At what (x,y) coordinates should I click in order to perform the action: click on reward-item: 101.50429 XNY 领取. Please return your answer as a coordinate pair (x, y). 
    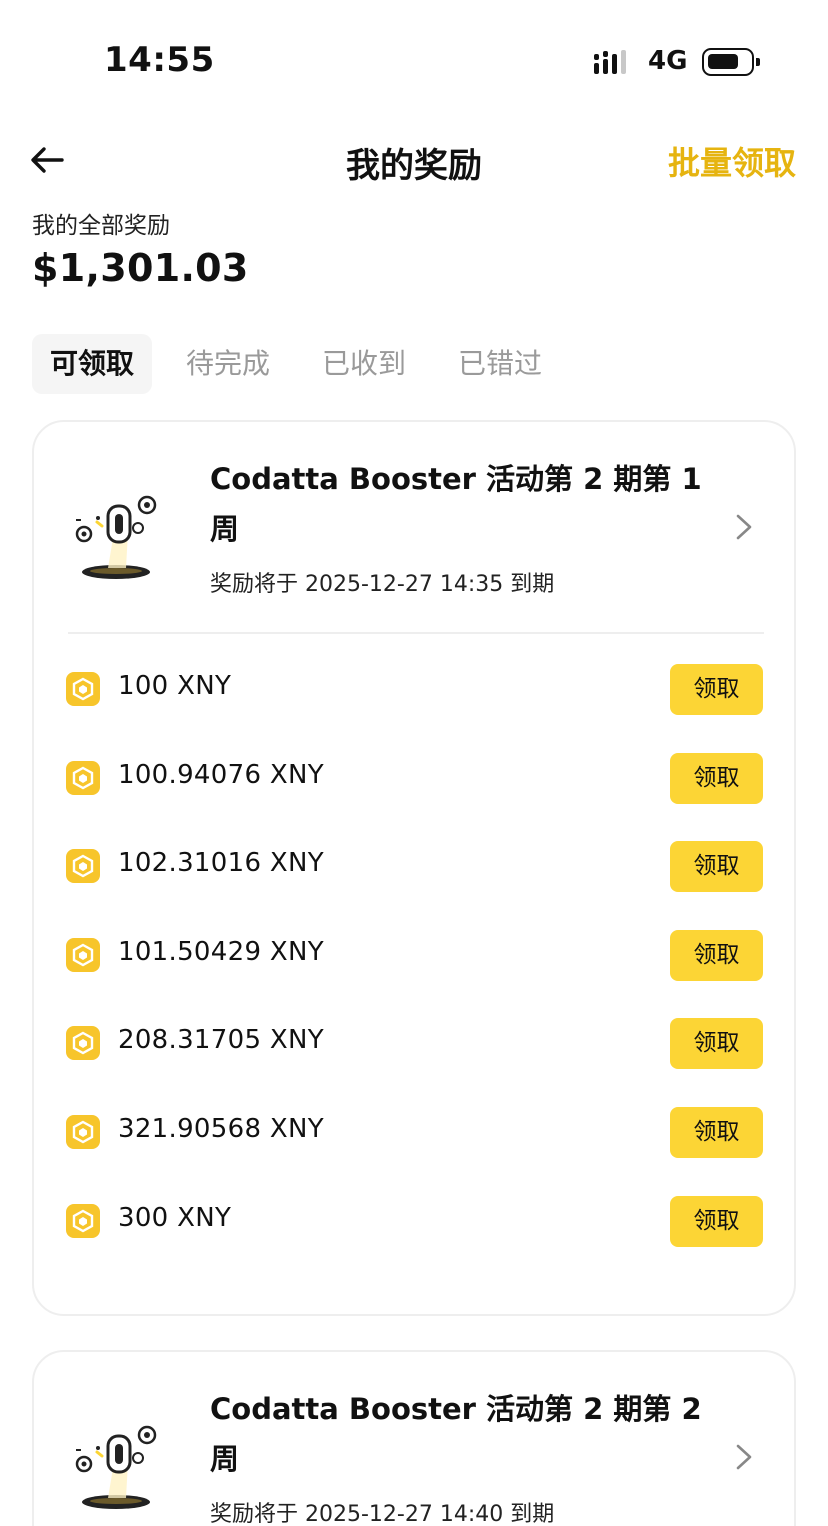
    Looking at the image, I should click on (414, 972).